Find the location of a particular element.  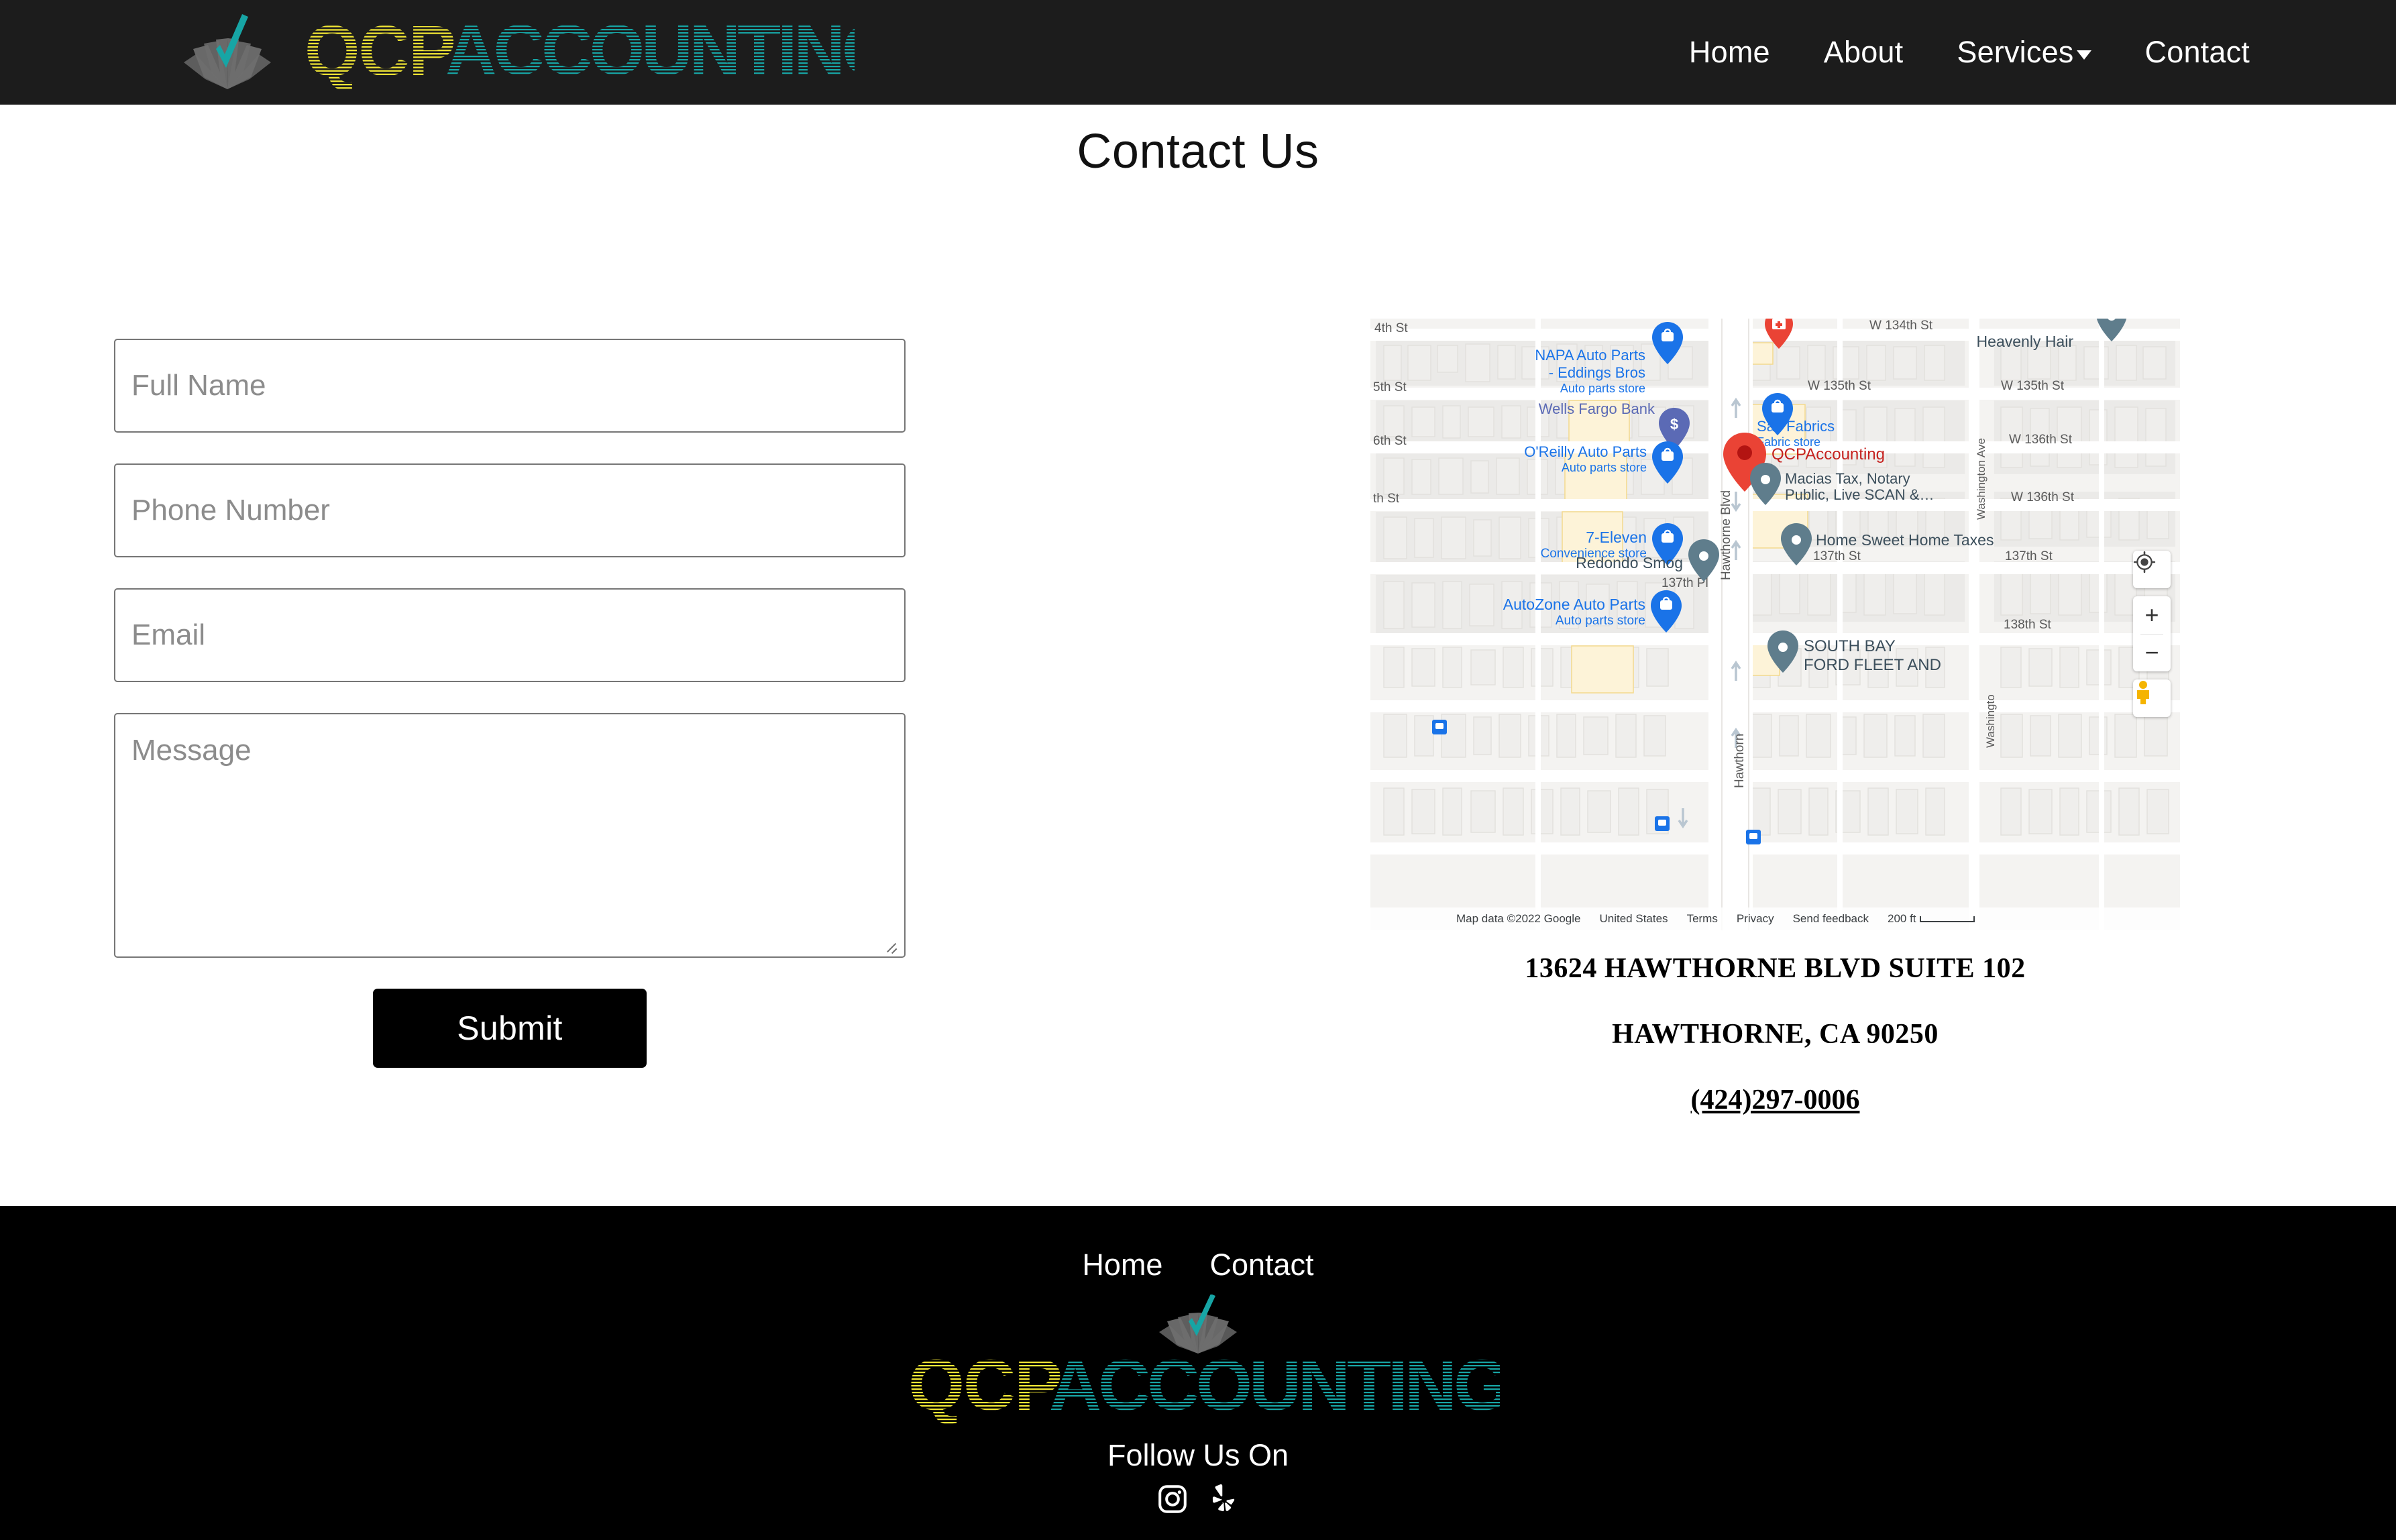

nav-label-home: Home is located at coordinates (1729, 52).